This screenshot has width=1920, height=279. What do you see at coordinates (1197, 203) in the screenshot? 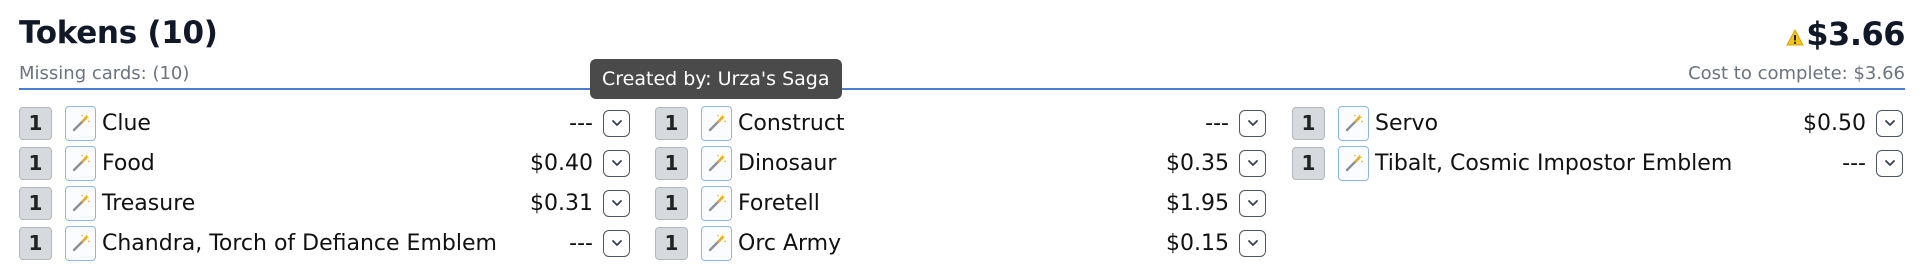
I see `card-price: $1.95` at bounding box center [1197, 203].